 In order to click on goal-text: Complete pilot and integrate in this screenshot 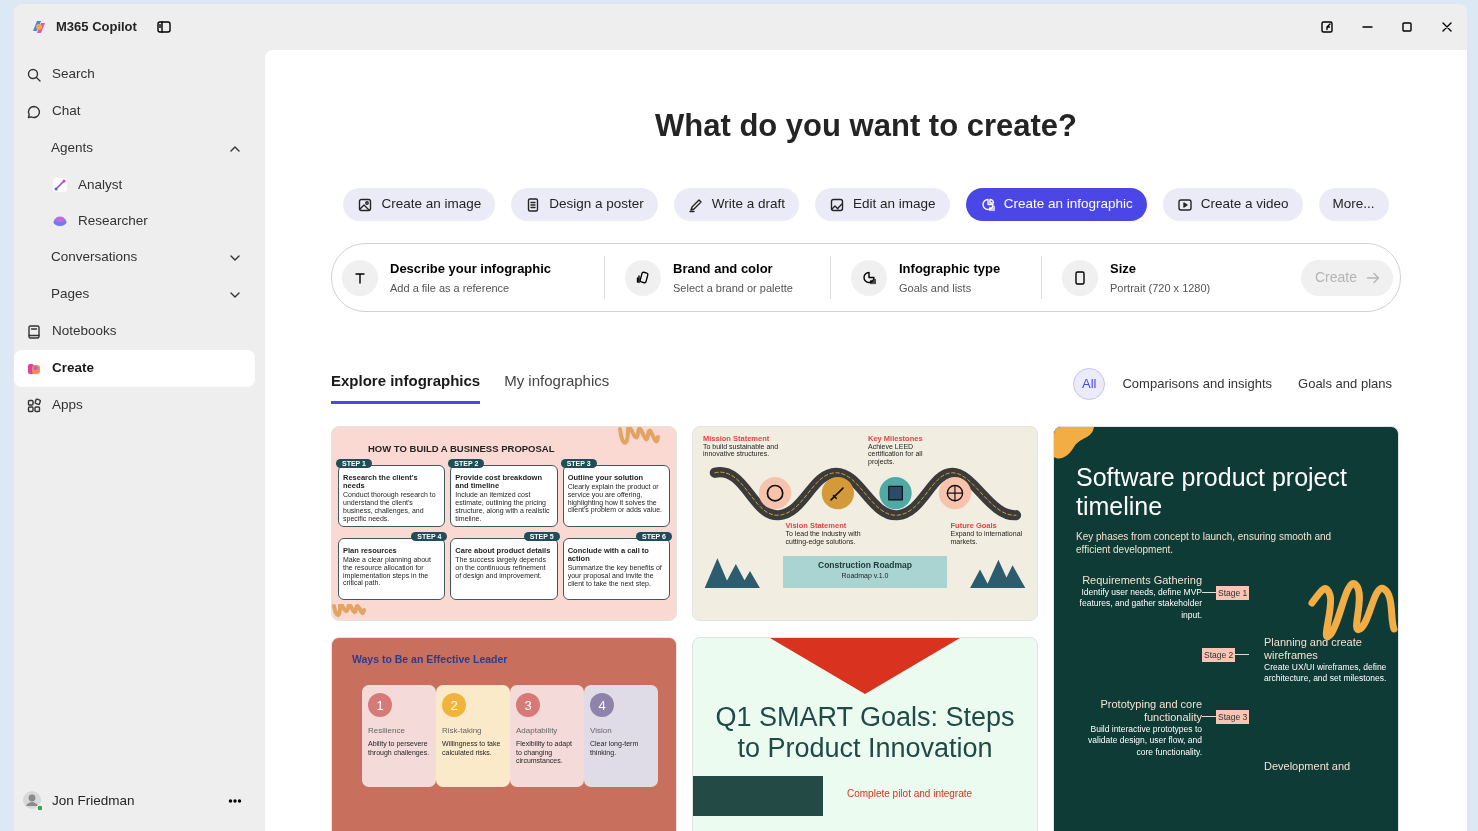, I will do `click(910, 793)`.